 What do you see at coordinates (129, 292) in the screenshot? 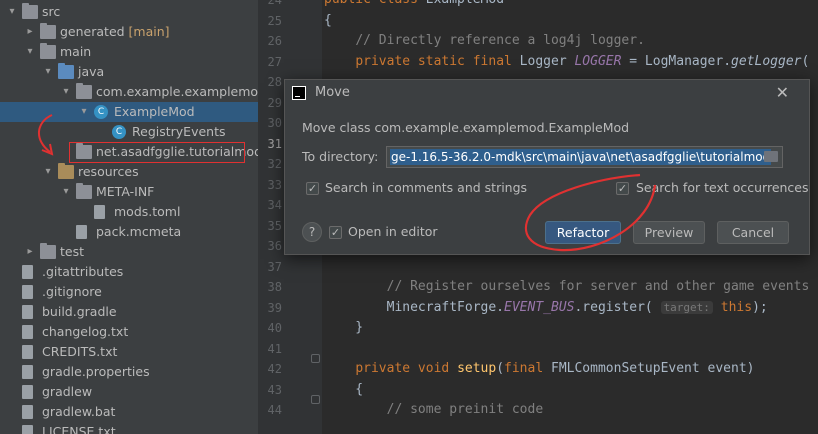
I see `tree-item: .gitignore` at bounding box center [129, 292].